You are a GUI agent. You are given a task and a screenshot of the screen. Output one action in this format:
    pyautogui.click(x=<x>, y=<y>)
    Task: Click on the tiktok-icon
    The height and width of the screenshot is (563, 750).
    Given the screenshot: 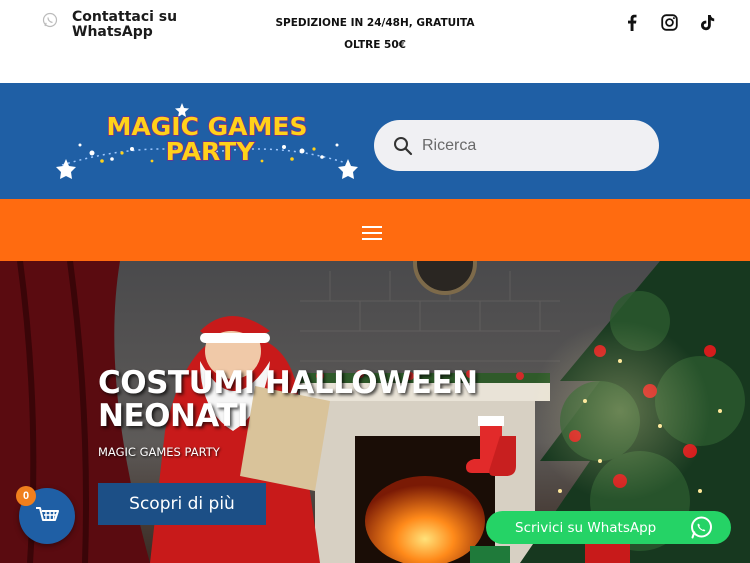 What is the action you would take?
    pyautogui.click(x=707, y=22)
    